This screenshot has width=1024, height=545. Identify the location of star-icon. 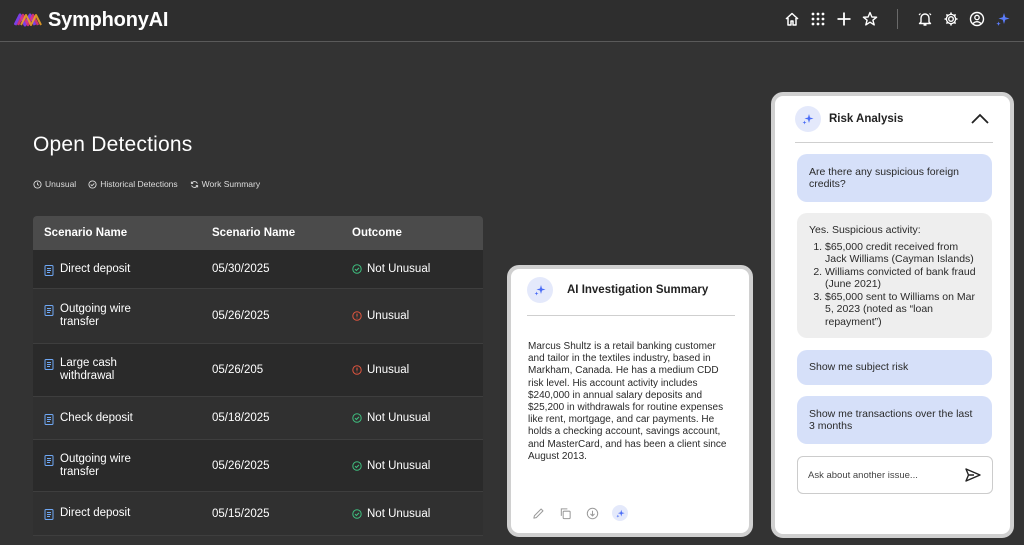
(870, 19).